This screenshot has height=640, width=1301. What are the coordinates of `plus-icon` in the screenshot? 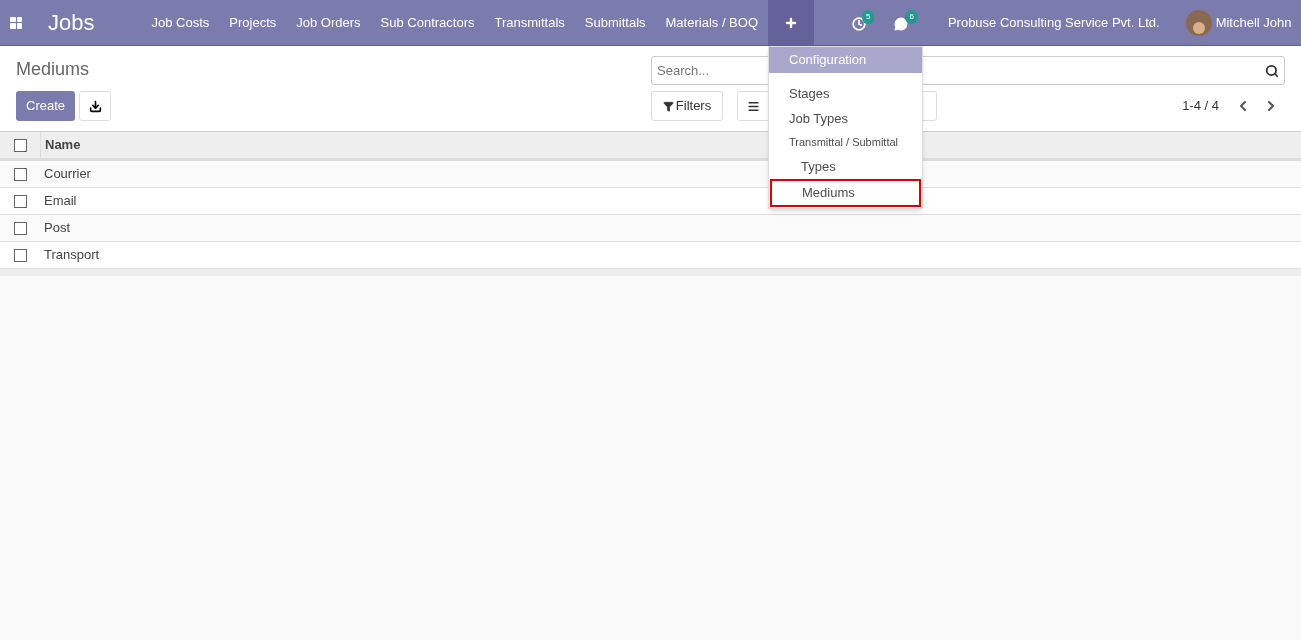 It's located at (791, 22).